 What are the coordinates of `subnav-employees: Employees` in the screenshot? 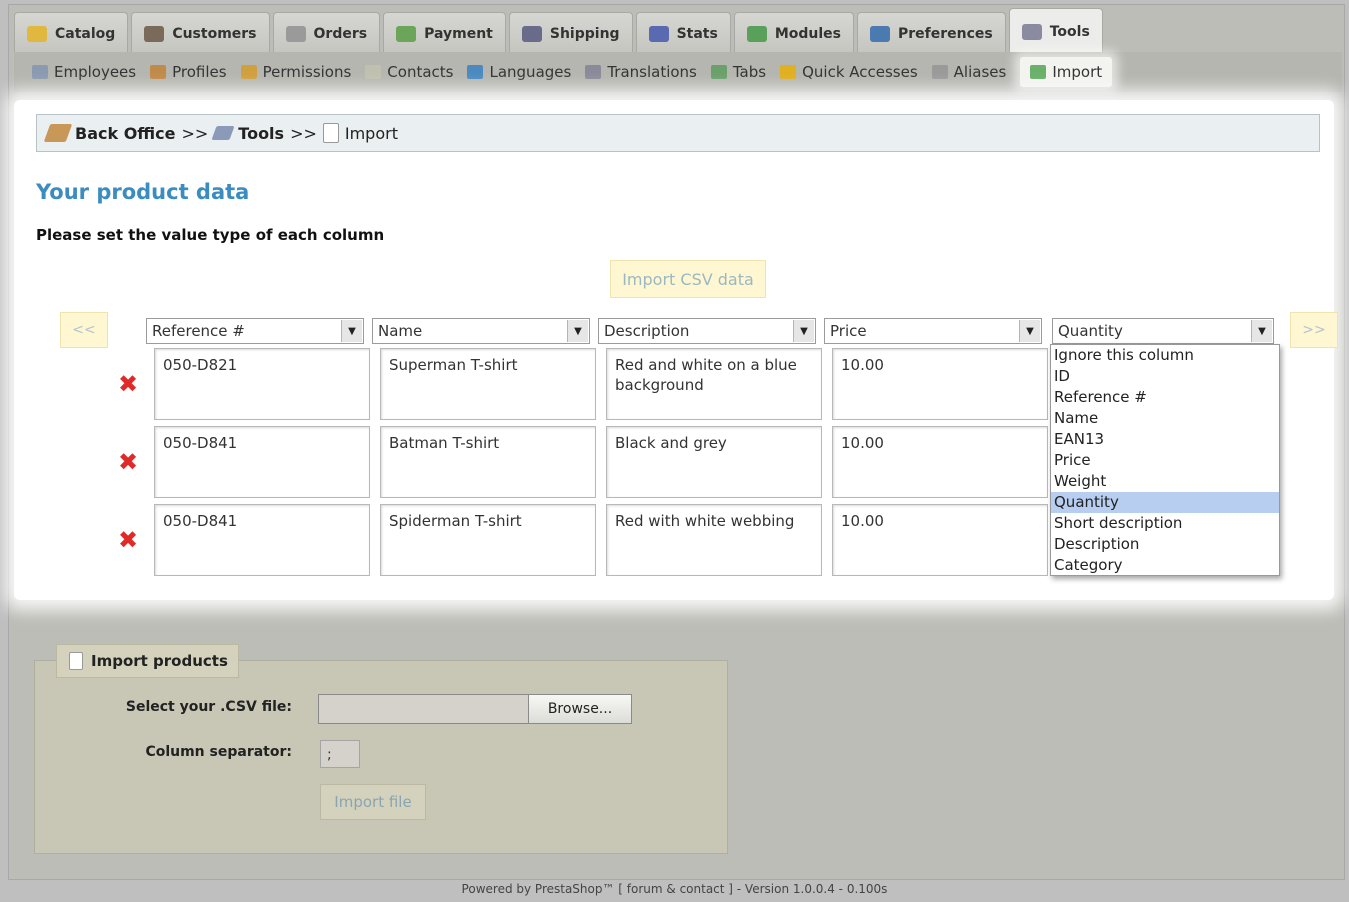 It's located at (84, 72).